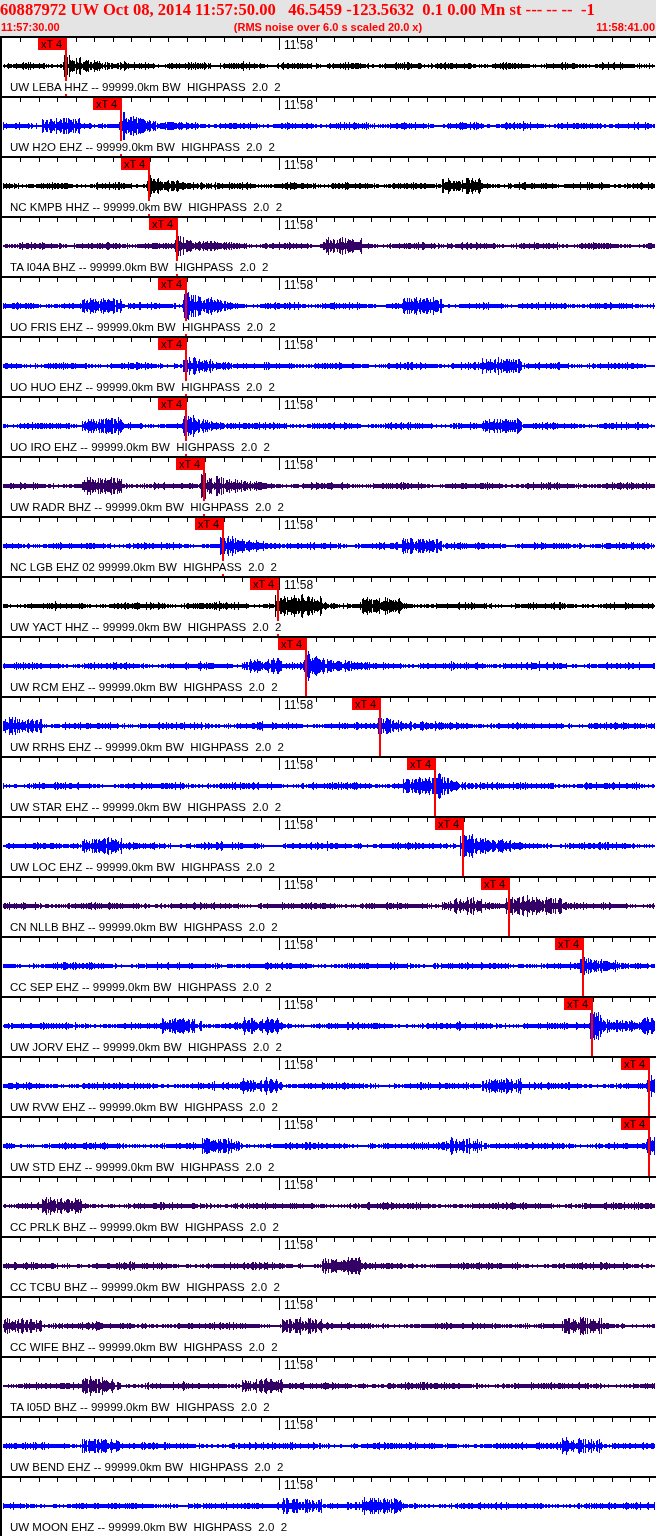 Image resolution: width=656 pixels, height=1538 pixels. I want to click on station-label: UW RVW EHZ -- 99999.0km BW HIGHPASS 2.0 2, so click(144, 1107).